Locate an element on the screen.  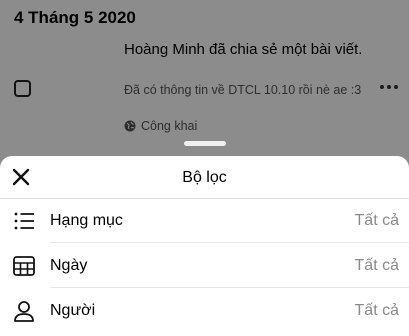
filter-row-label: Người is located at coordinates (73, 310).